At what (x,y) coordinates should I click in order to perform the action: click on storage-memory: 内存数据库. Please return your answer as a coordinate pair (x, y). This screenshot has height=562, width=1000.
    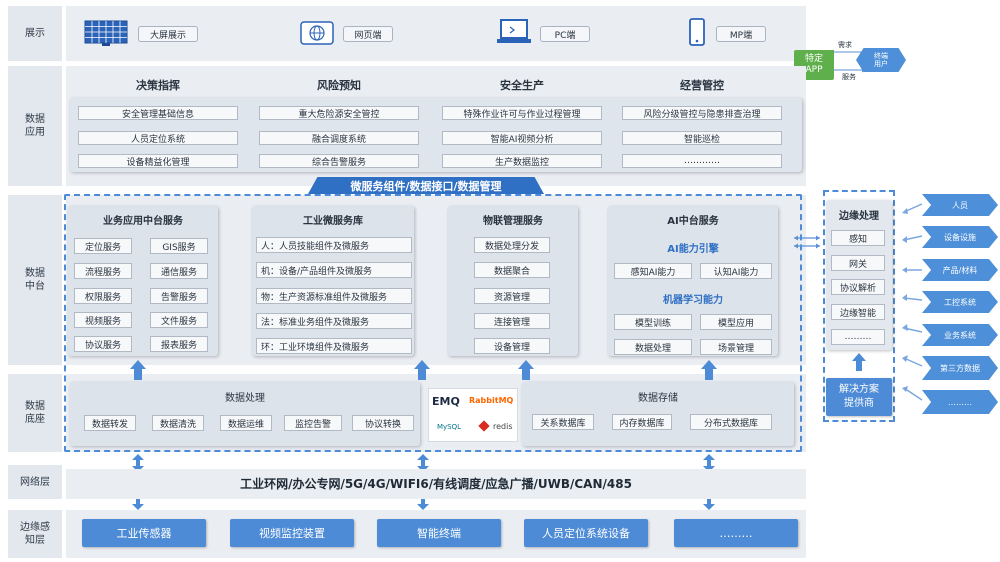
    Looking at the image, I should click on (642, 422).